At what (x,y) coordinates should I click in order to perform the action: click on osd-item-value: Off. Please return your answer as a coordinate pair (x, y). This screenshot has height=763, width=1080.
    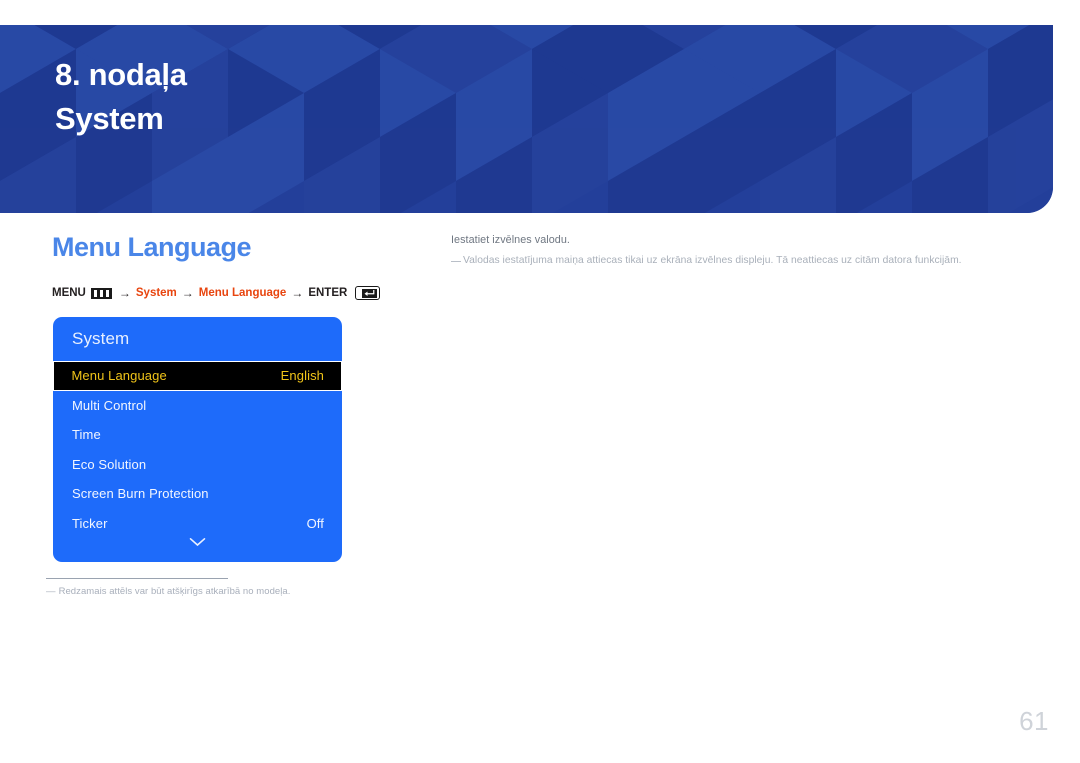
    Looking at the image, I should click on (315, 523).